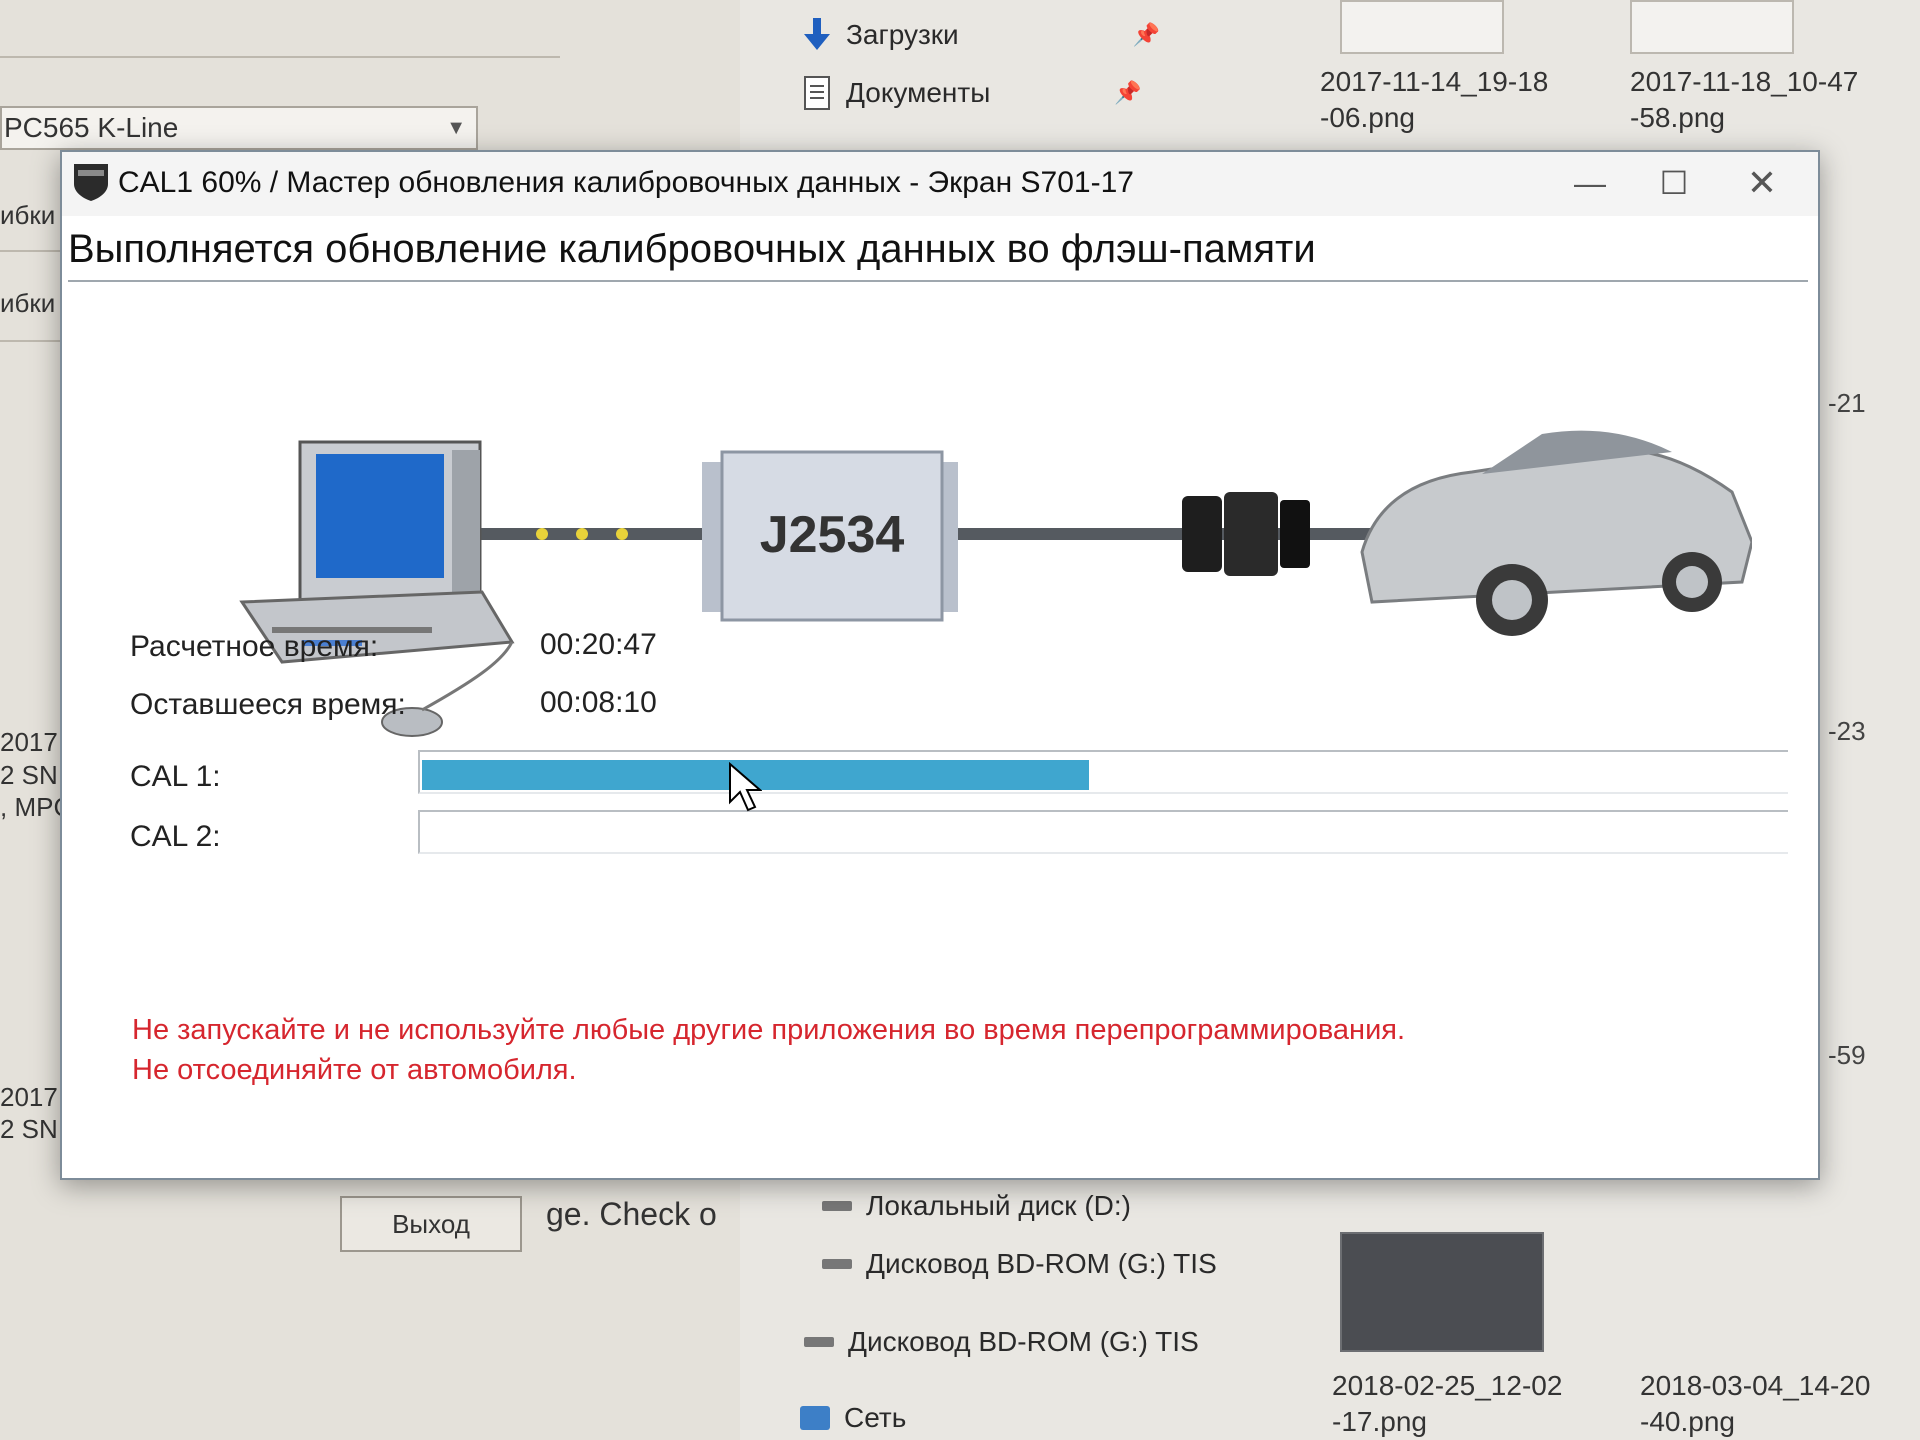 This screenshot has width=1920, height=1440. I want to click on cal1-label: CAL 1:, so click(175, 776).